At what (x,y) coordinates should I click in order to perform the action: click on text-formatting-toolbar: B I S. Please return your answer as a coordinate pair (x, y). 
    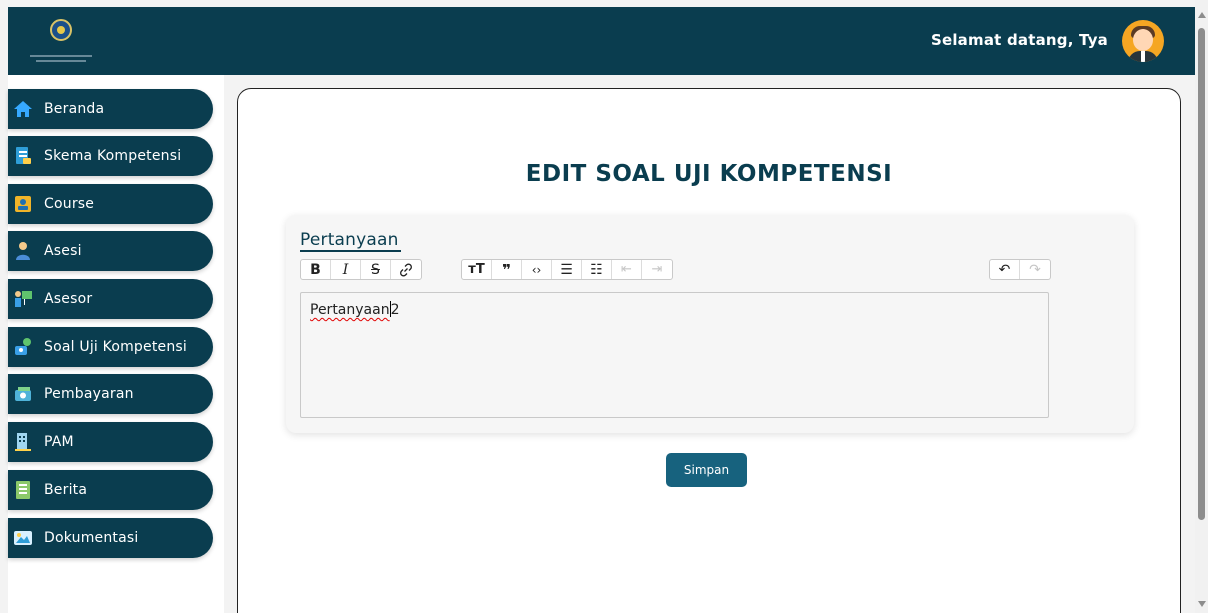
    Looking at the image, I should click on (361, 269).